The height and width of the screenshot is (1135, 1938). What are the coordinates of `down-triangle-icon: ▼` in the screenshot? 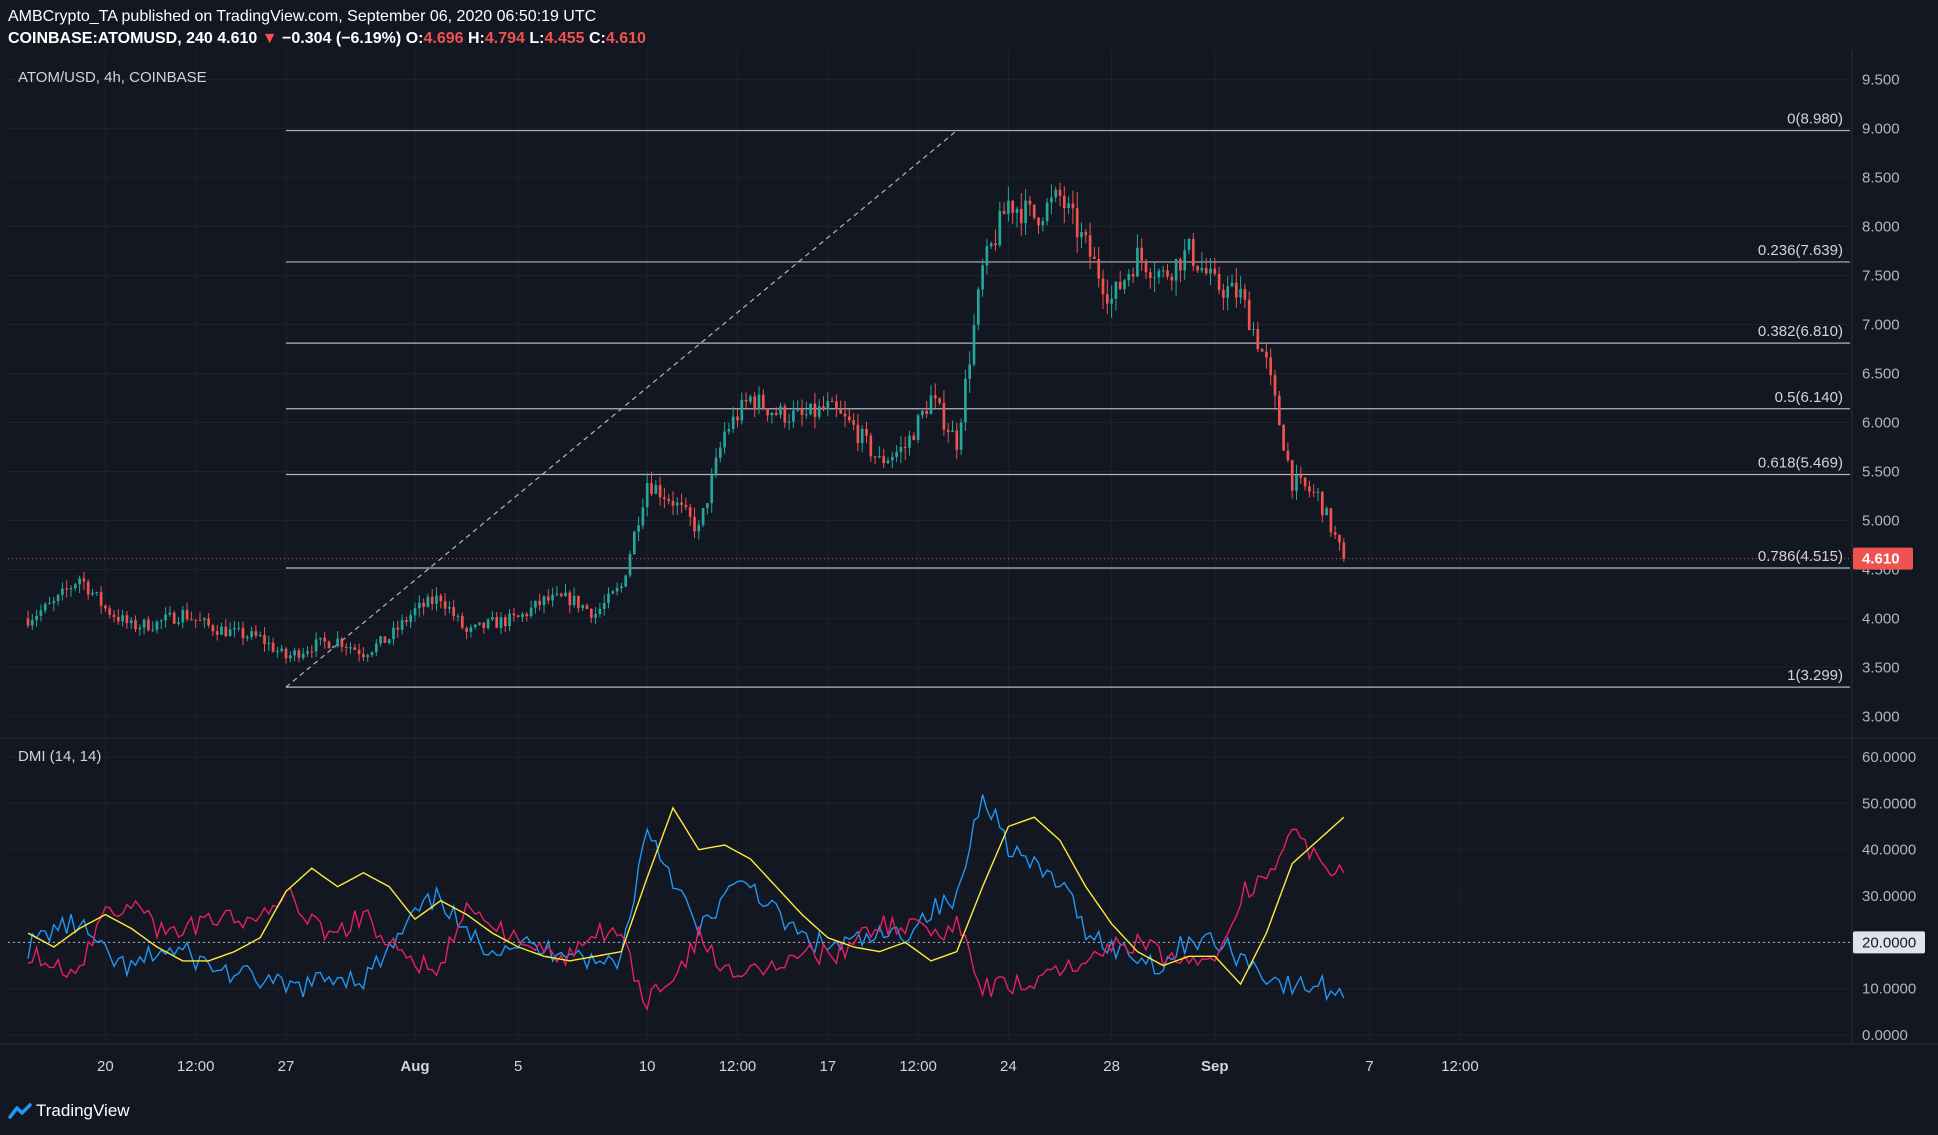 It's located at (269, 38).